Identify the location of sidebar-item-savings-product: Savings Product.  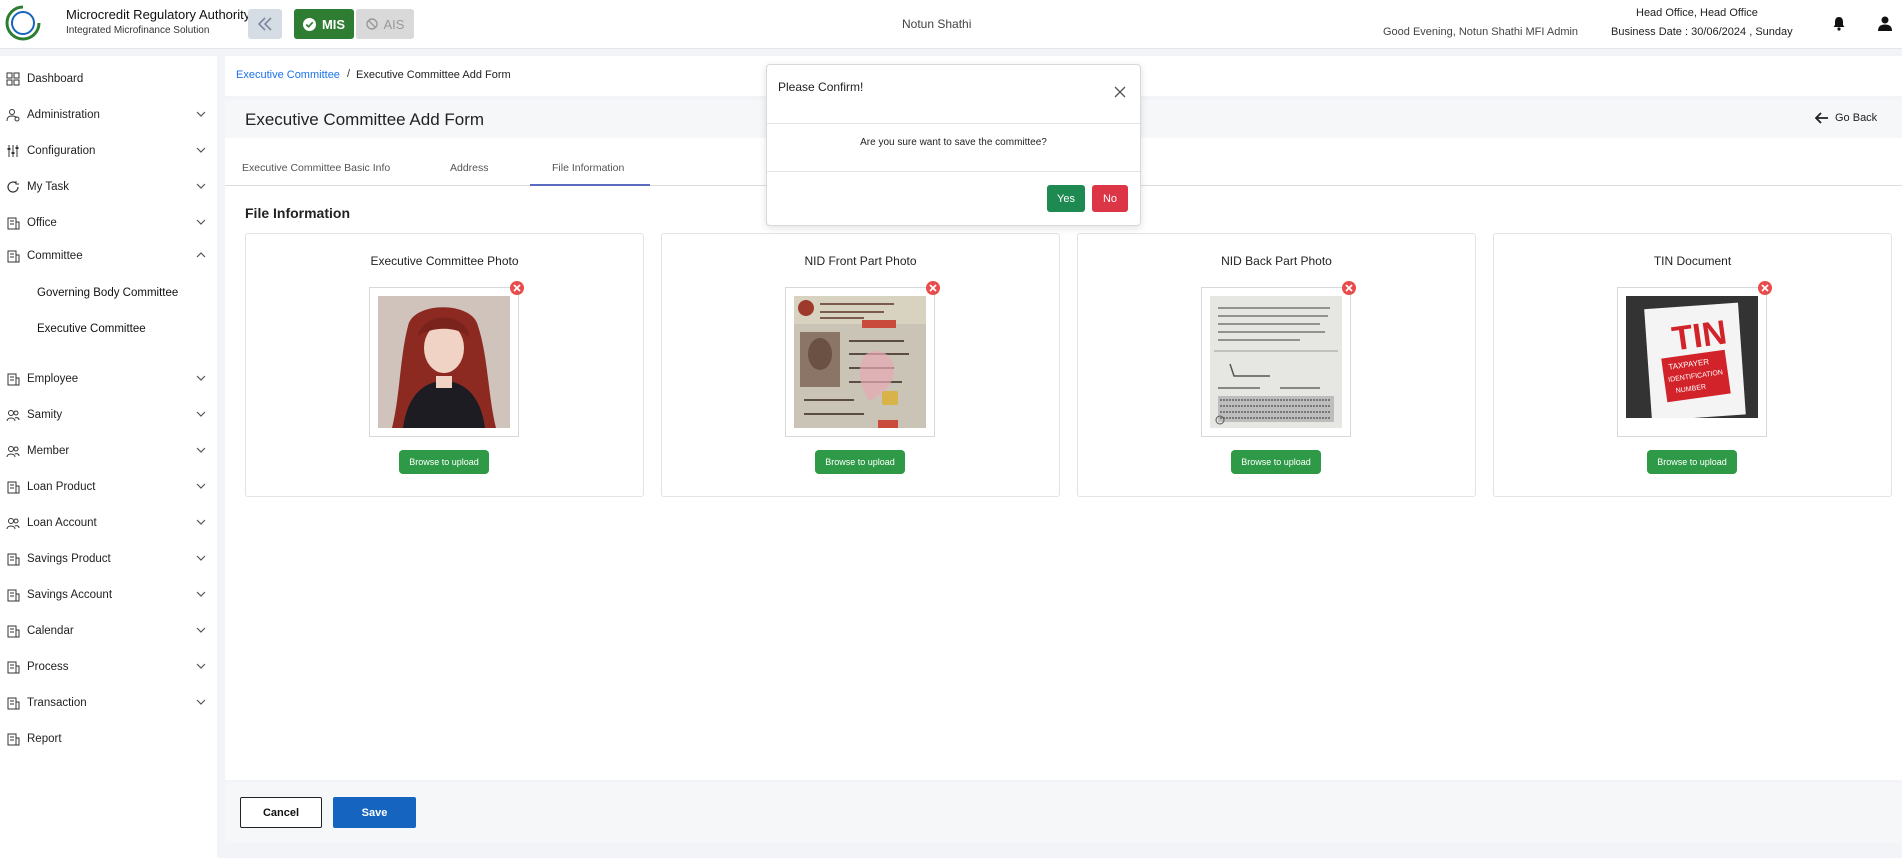
(108, 559).